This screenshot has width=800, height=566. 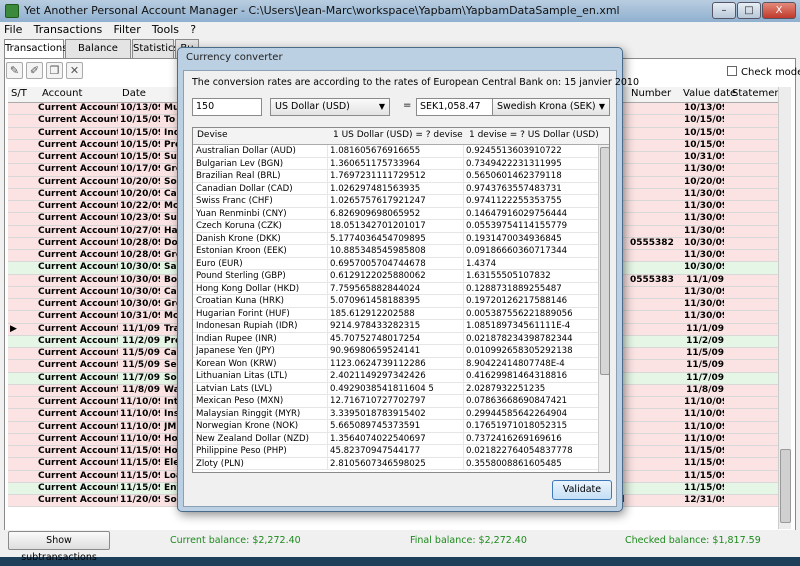 I want to click on validate-button: Validate, so click(x=582, y=490).